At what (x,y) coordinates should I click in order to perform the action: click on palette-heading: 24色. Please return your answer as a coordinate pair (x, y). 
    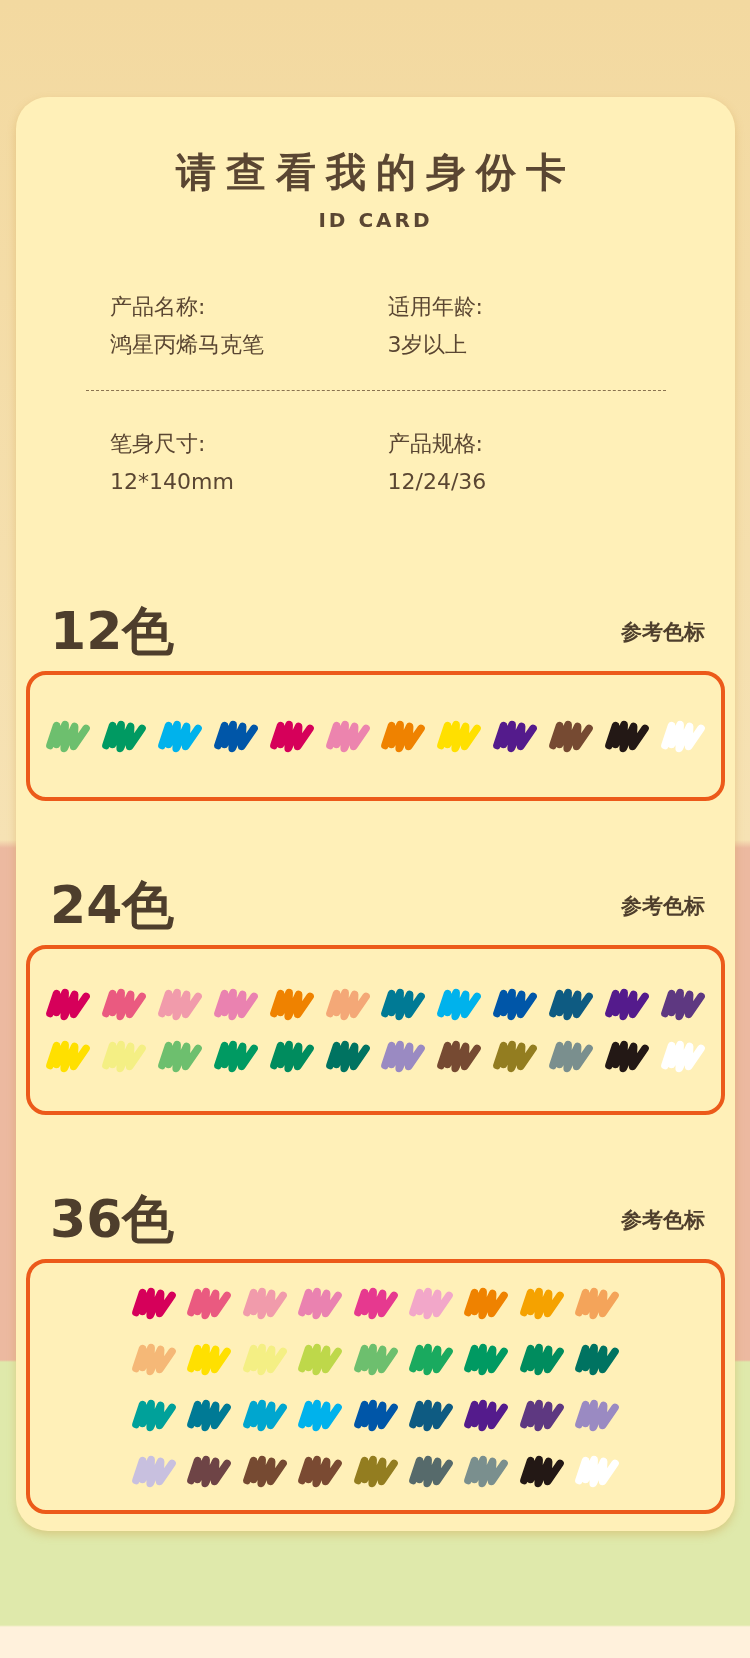
    Looking at the image, I should click on (112, 905).